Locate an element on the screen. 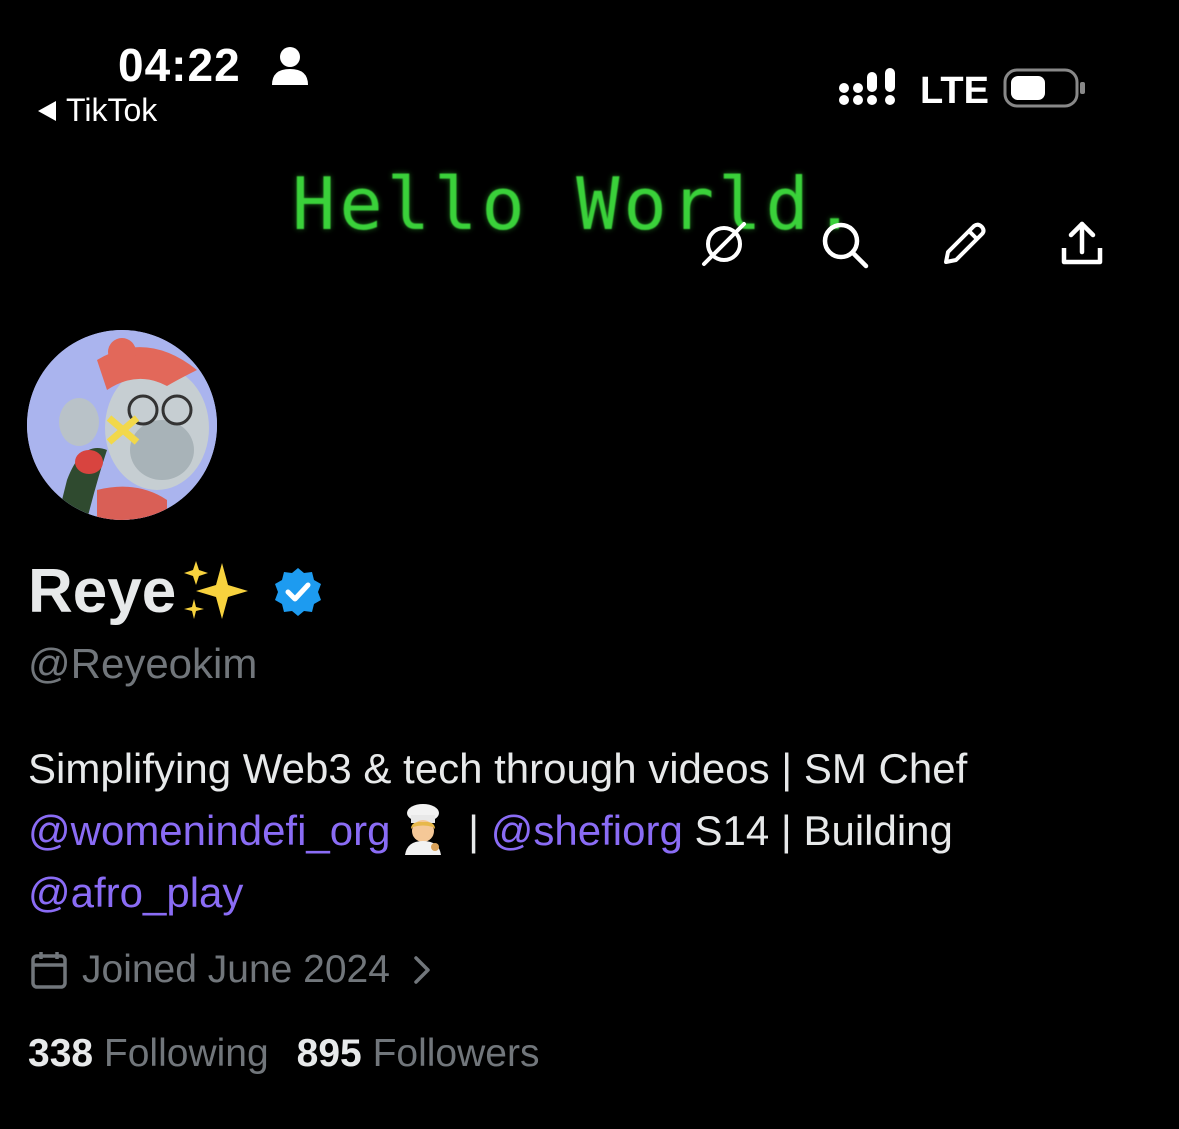 The width and height of the screenshot is (1179, 1129). grok-icon is located at coordinates (724, 244).